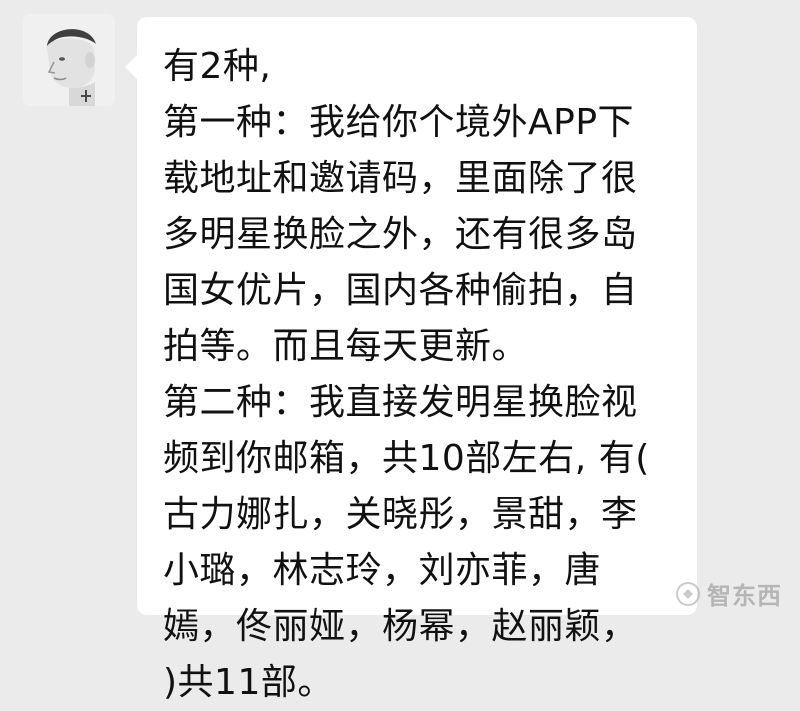  I want to click on avatar, so click(69, 60).